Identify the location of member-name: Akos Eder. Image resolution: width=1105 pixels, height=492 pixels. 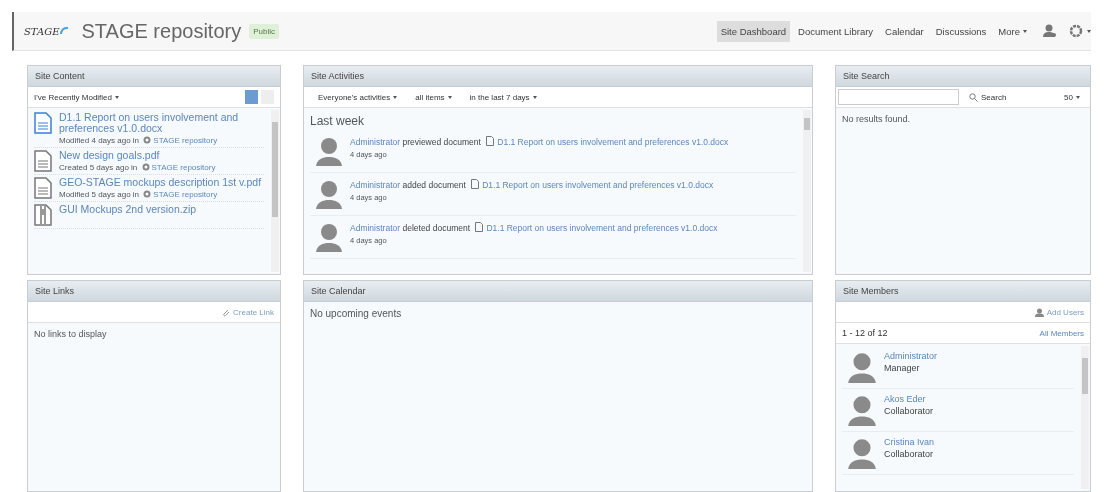
(909, 399).